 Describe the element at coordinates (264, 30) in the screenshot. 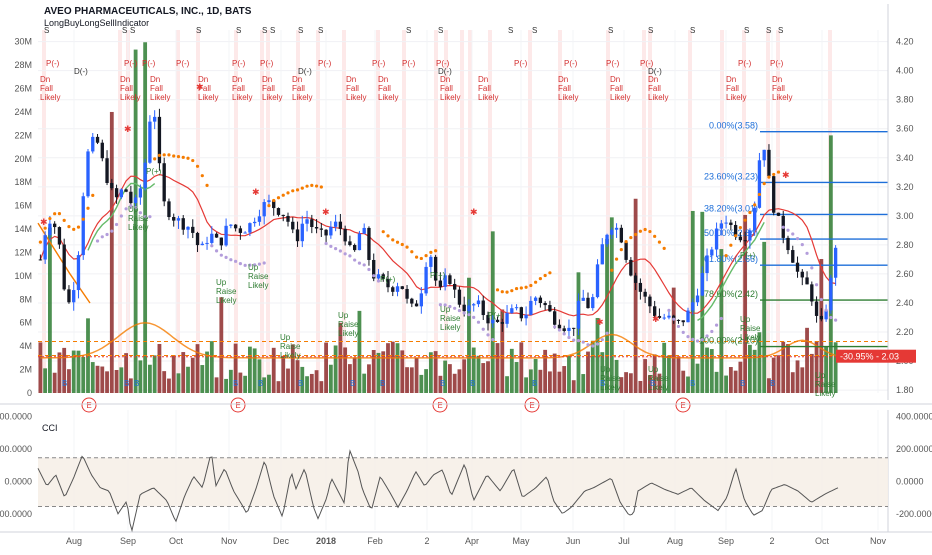

I see `sell-signal-label: S` at that location.